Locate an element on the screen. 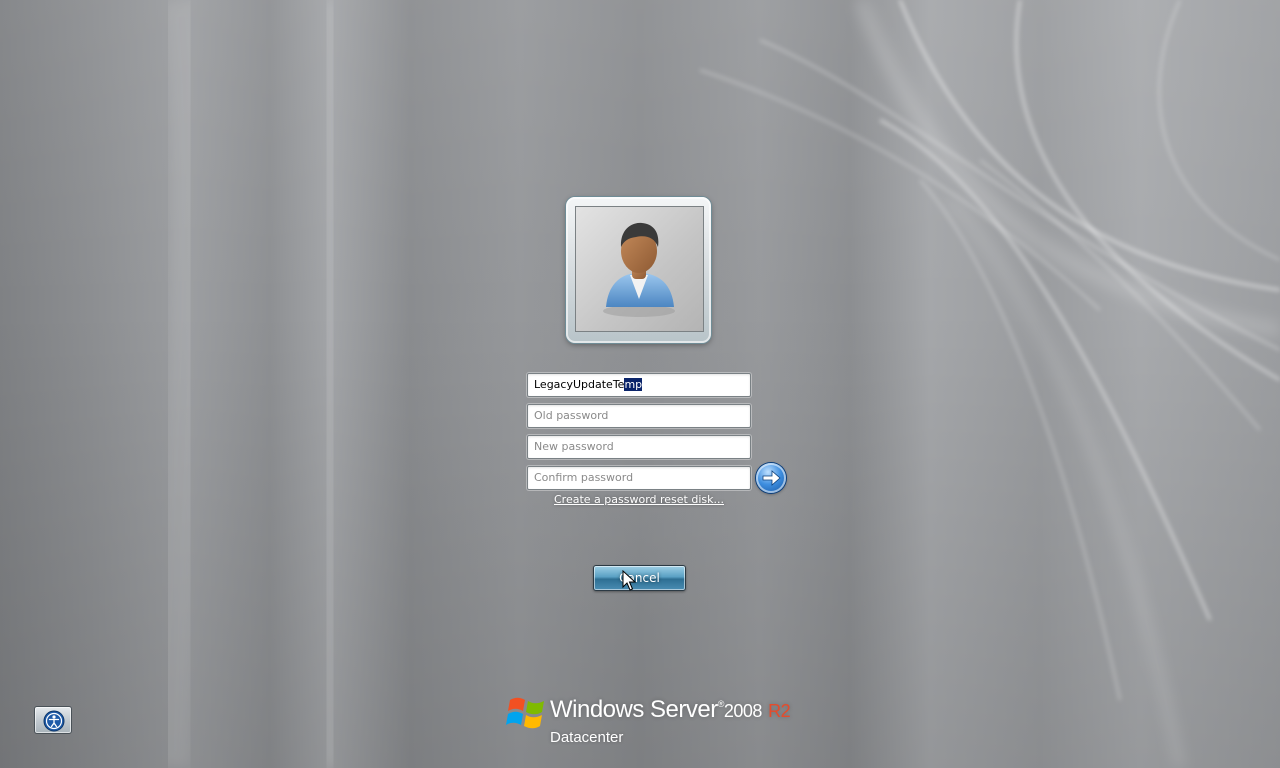 The image size is (1280, 768). username-selected-text: mp is located at coordinates (633, 384).